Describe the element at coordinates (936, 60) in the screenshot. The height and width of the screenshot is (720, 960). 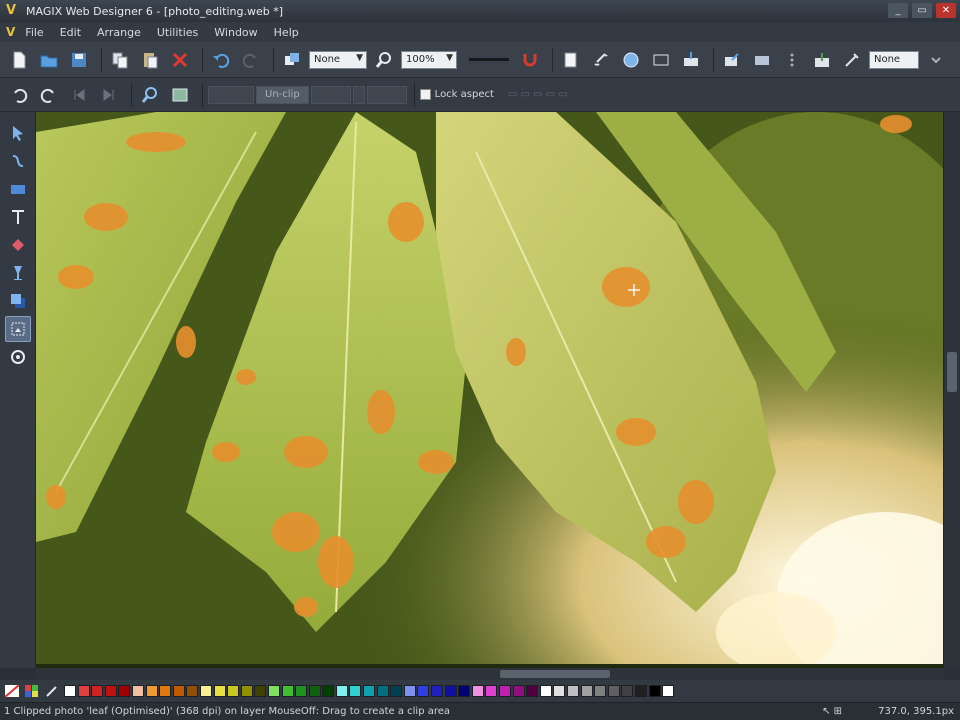
I see `toolbar-menu-button` at that location.